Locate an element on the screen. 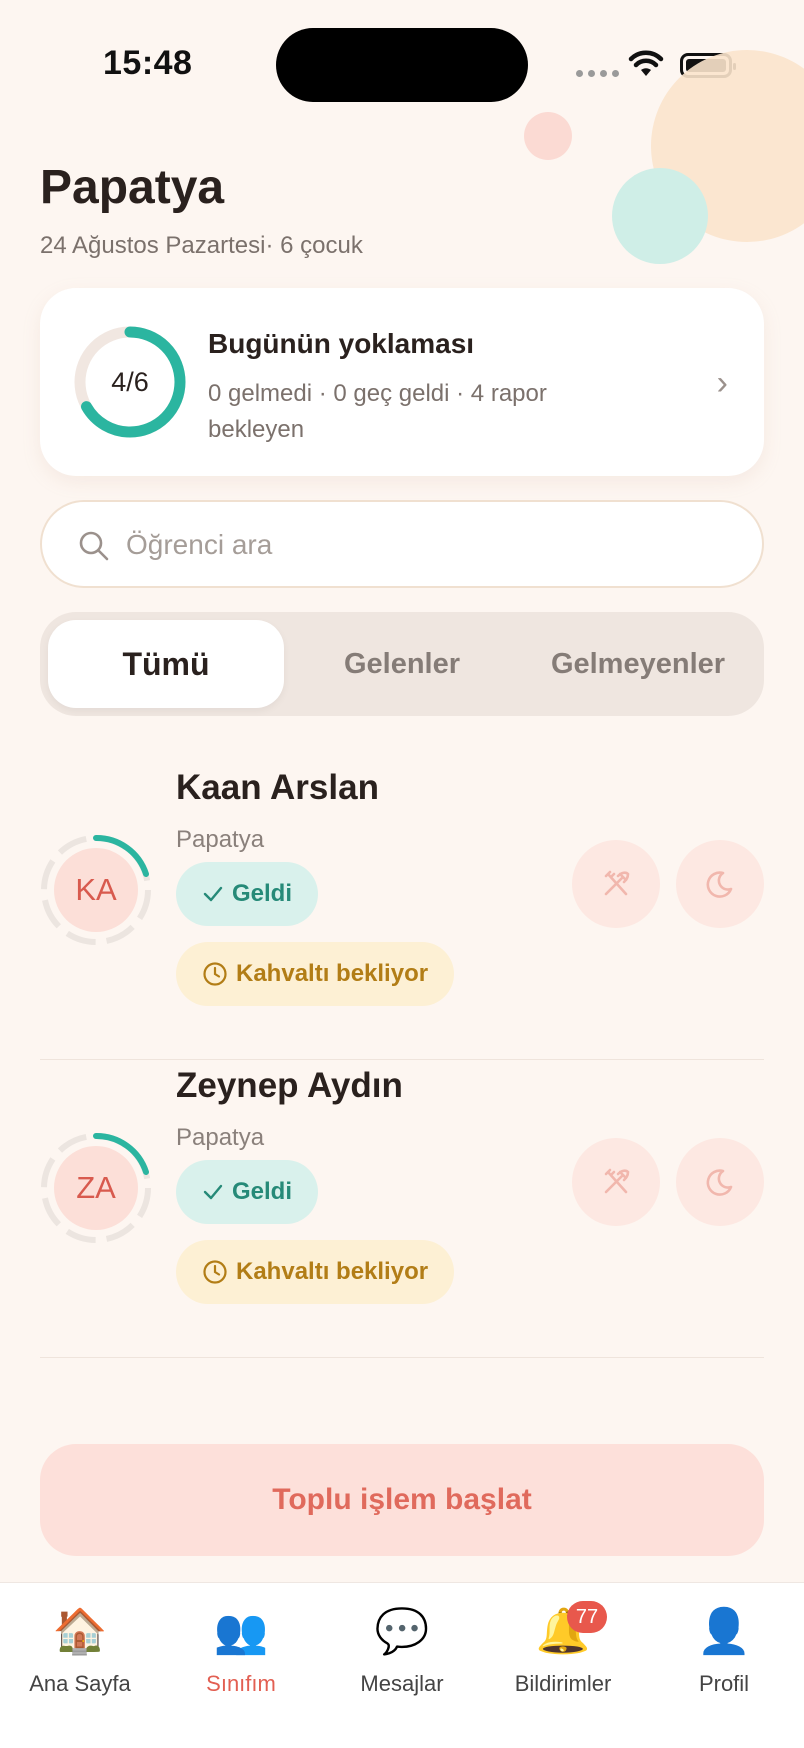 Image resolution: width=804 pixels, height=1748 pixels. people-icon: 👥 is located at coordinates (241, 1631).